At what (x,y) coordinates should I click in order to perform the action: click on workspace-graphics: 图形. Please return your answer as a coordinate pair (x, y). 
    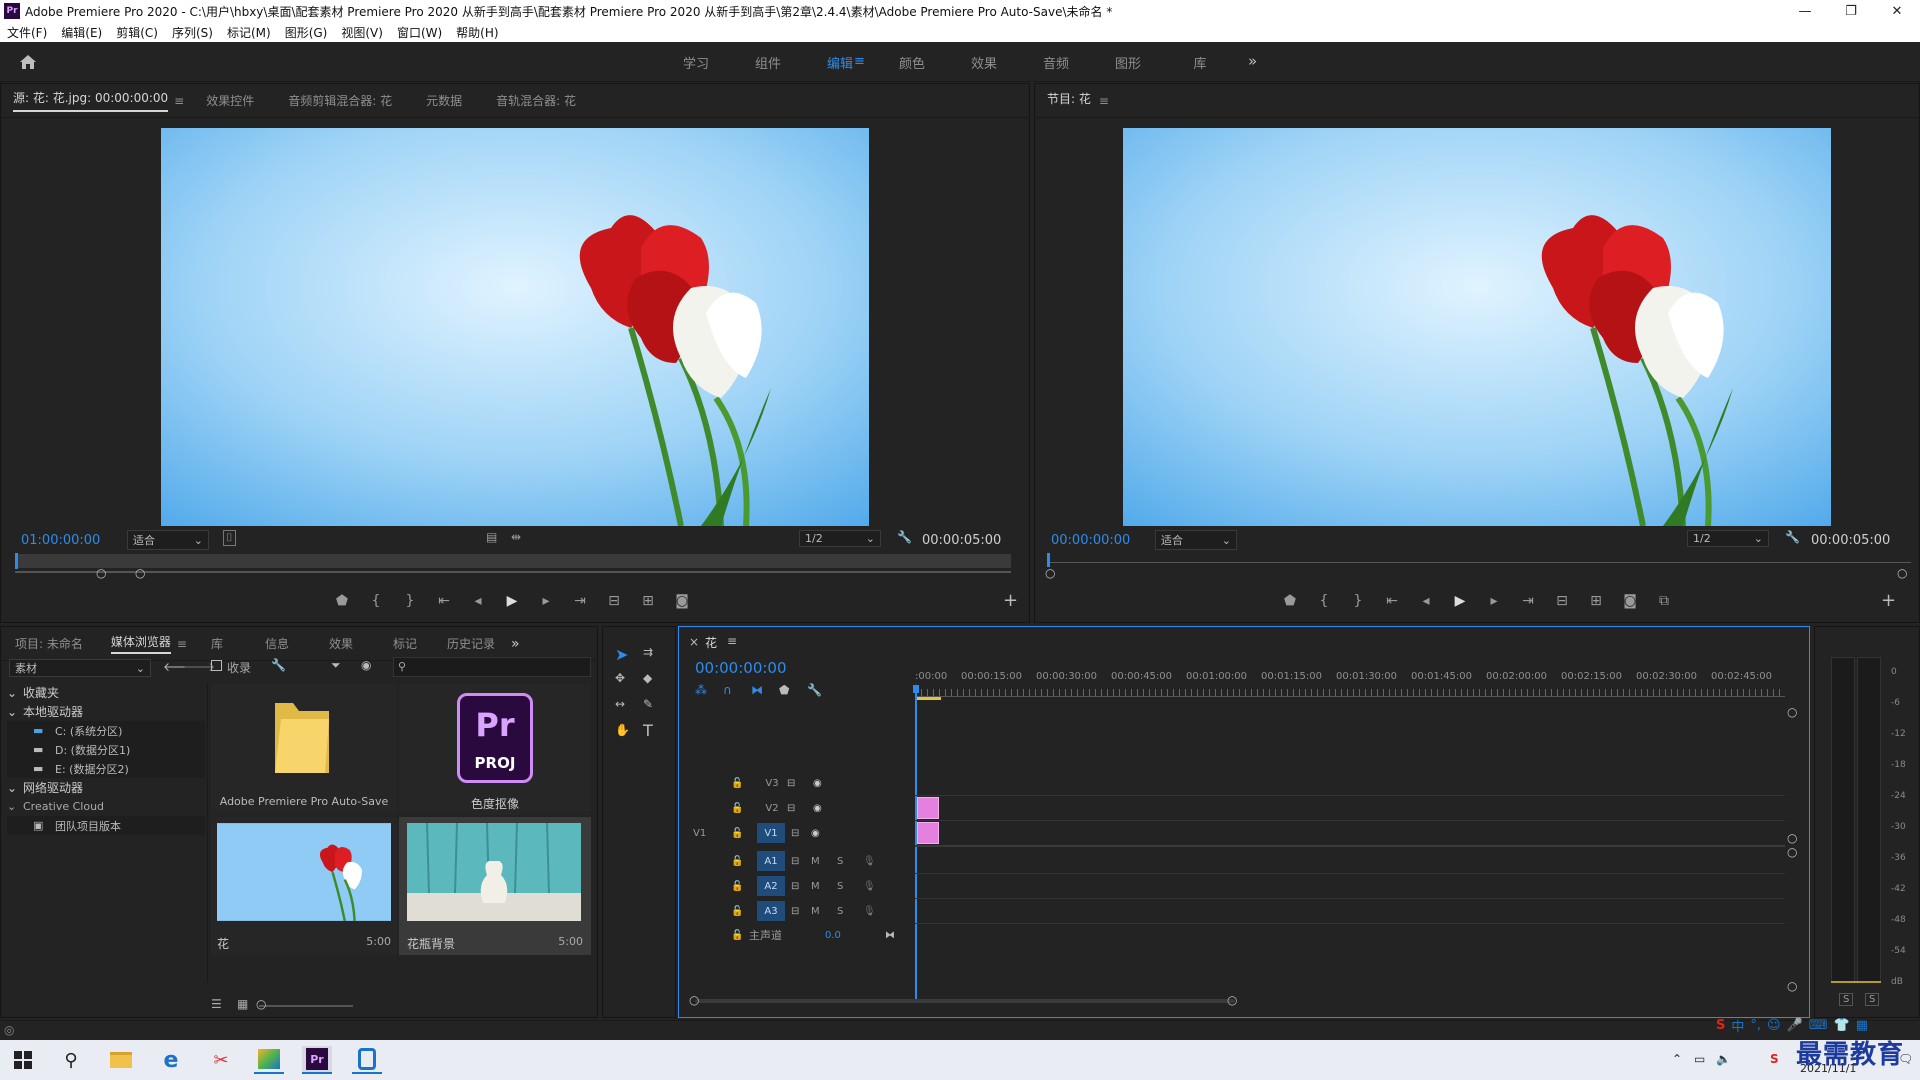
    Looking at the image, I should click on (1128, 62).